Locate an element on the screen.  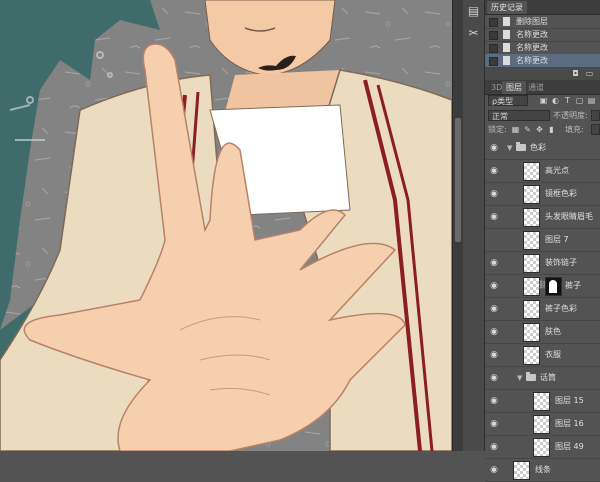
layer-name: 色彩 is located at coordinates (538, 147).